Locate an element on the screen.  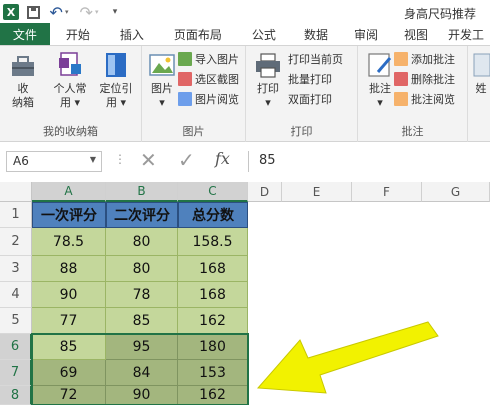
group-comment: 批注 ▾ 添加批注 删除批注 批注阅览 批注 is located at coordinates (413, 94).